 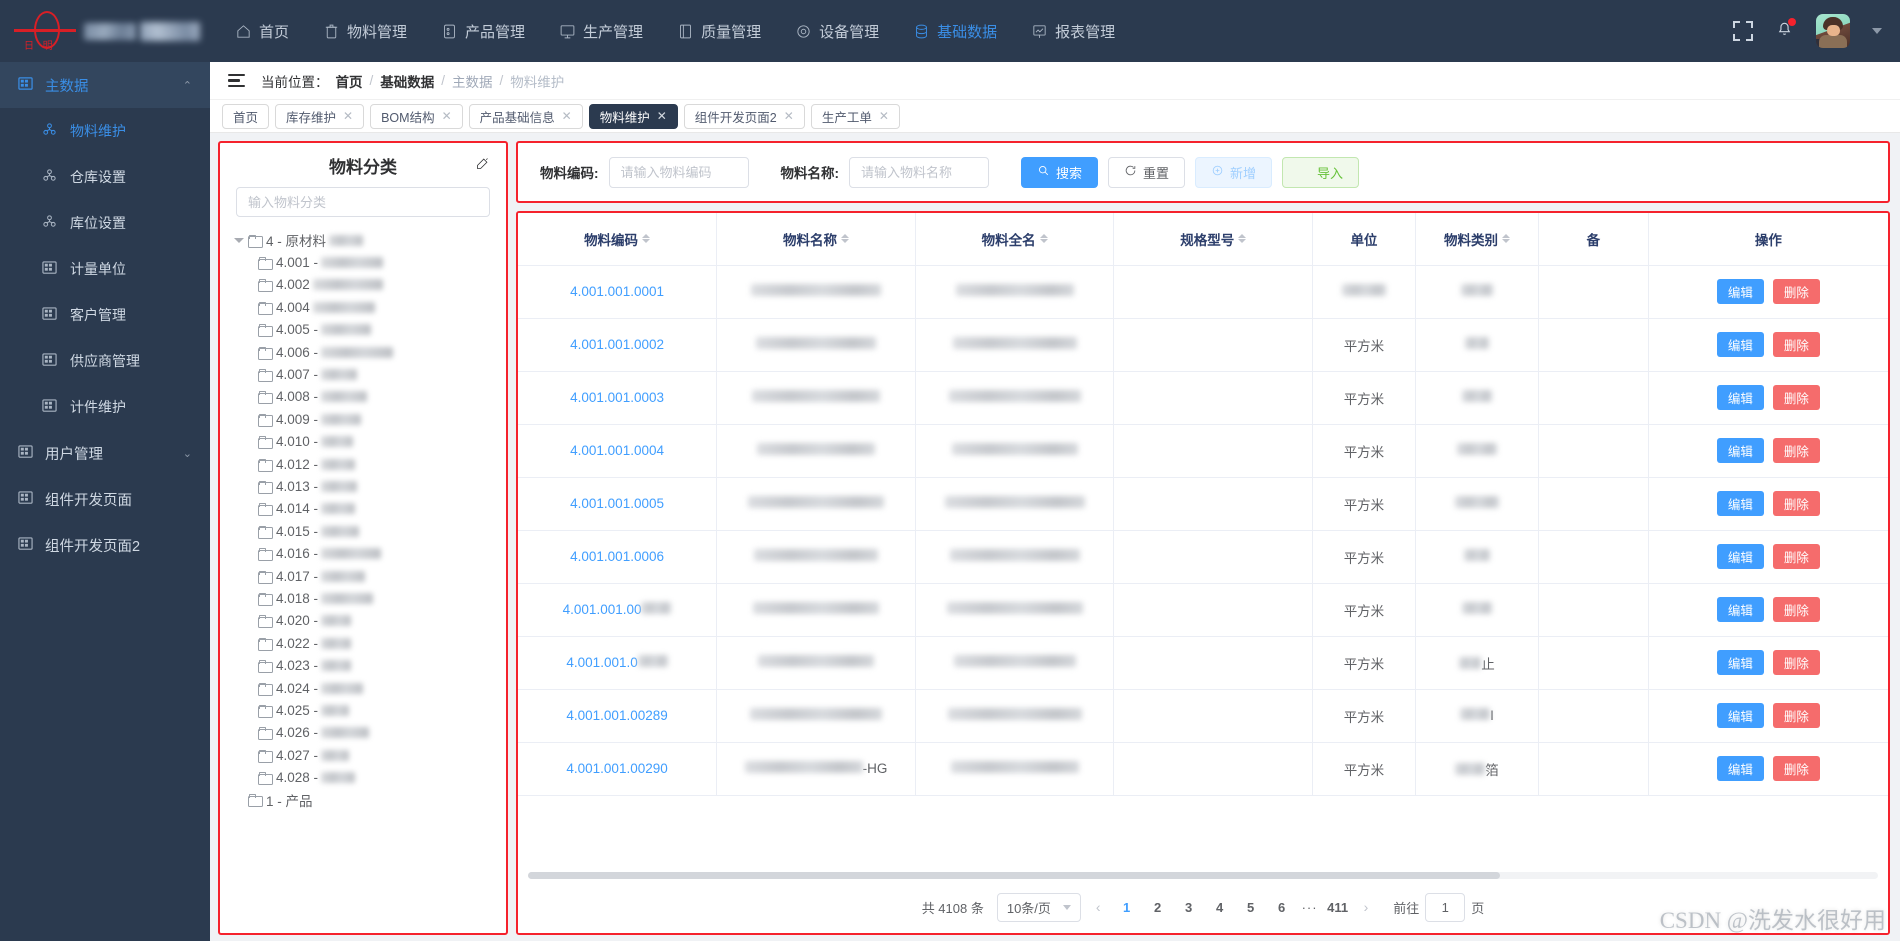 What do you see at coordinates (1785, 30) in the screenshot?
I see `bell-icon` at bounding box center [1785, 30].